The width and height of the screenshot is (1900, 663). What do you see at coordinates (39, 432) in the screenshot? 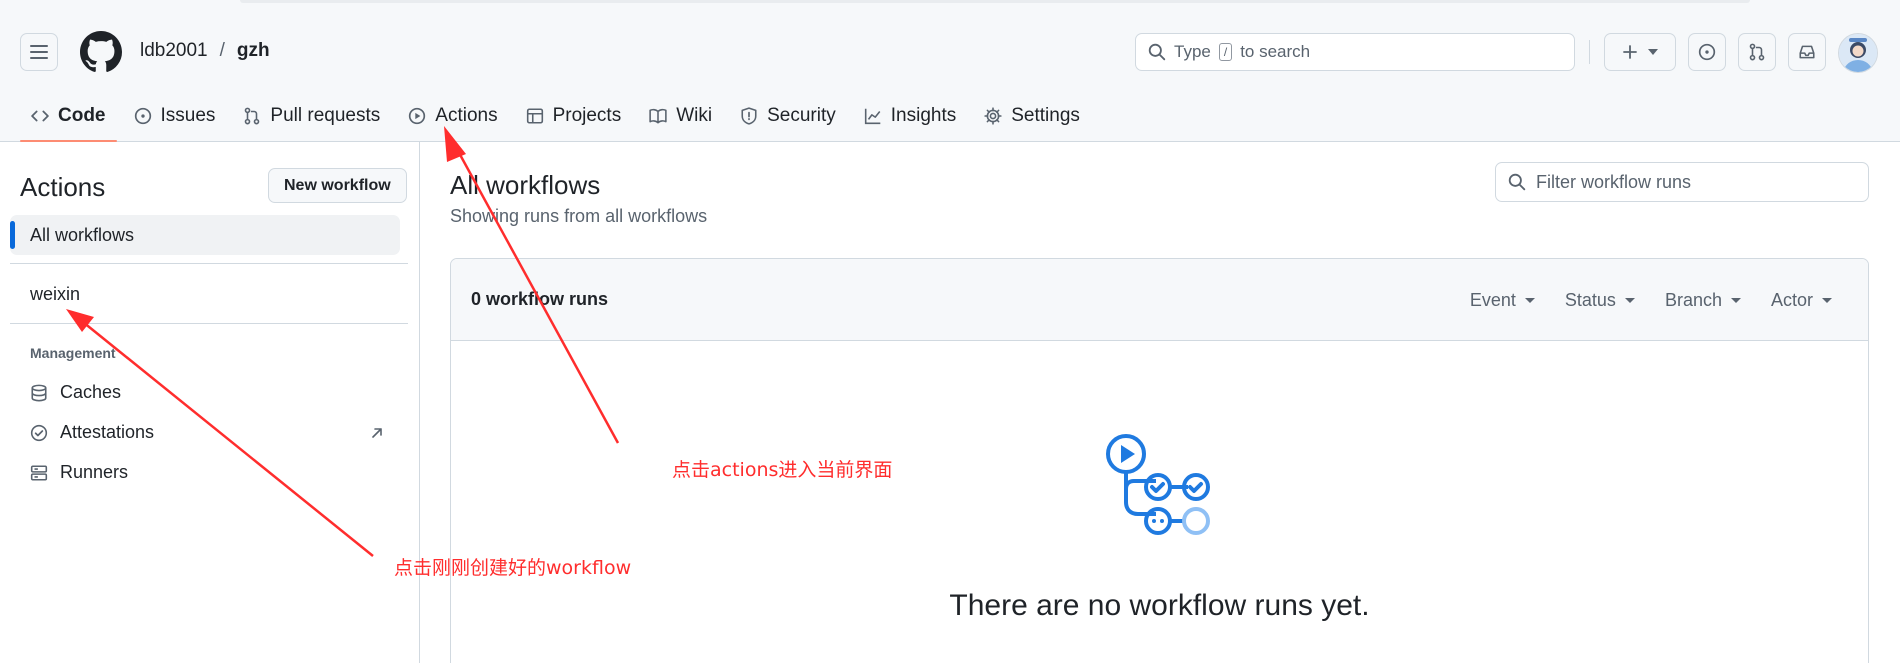
I see `verified-icon` at bounding box center [39, 432].